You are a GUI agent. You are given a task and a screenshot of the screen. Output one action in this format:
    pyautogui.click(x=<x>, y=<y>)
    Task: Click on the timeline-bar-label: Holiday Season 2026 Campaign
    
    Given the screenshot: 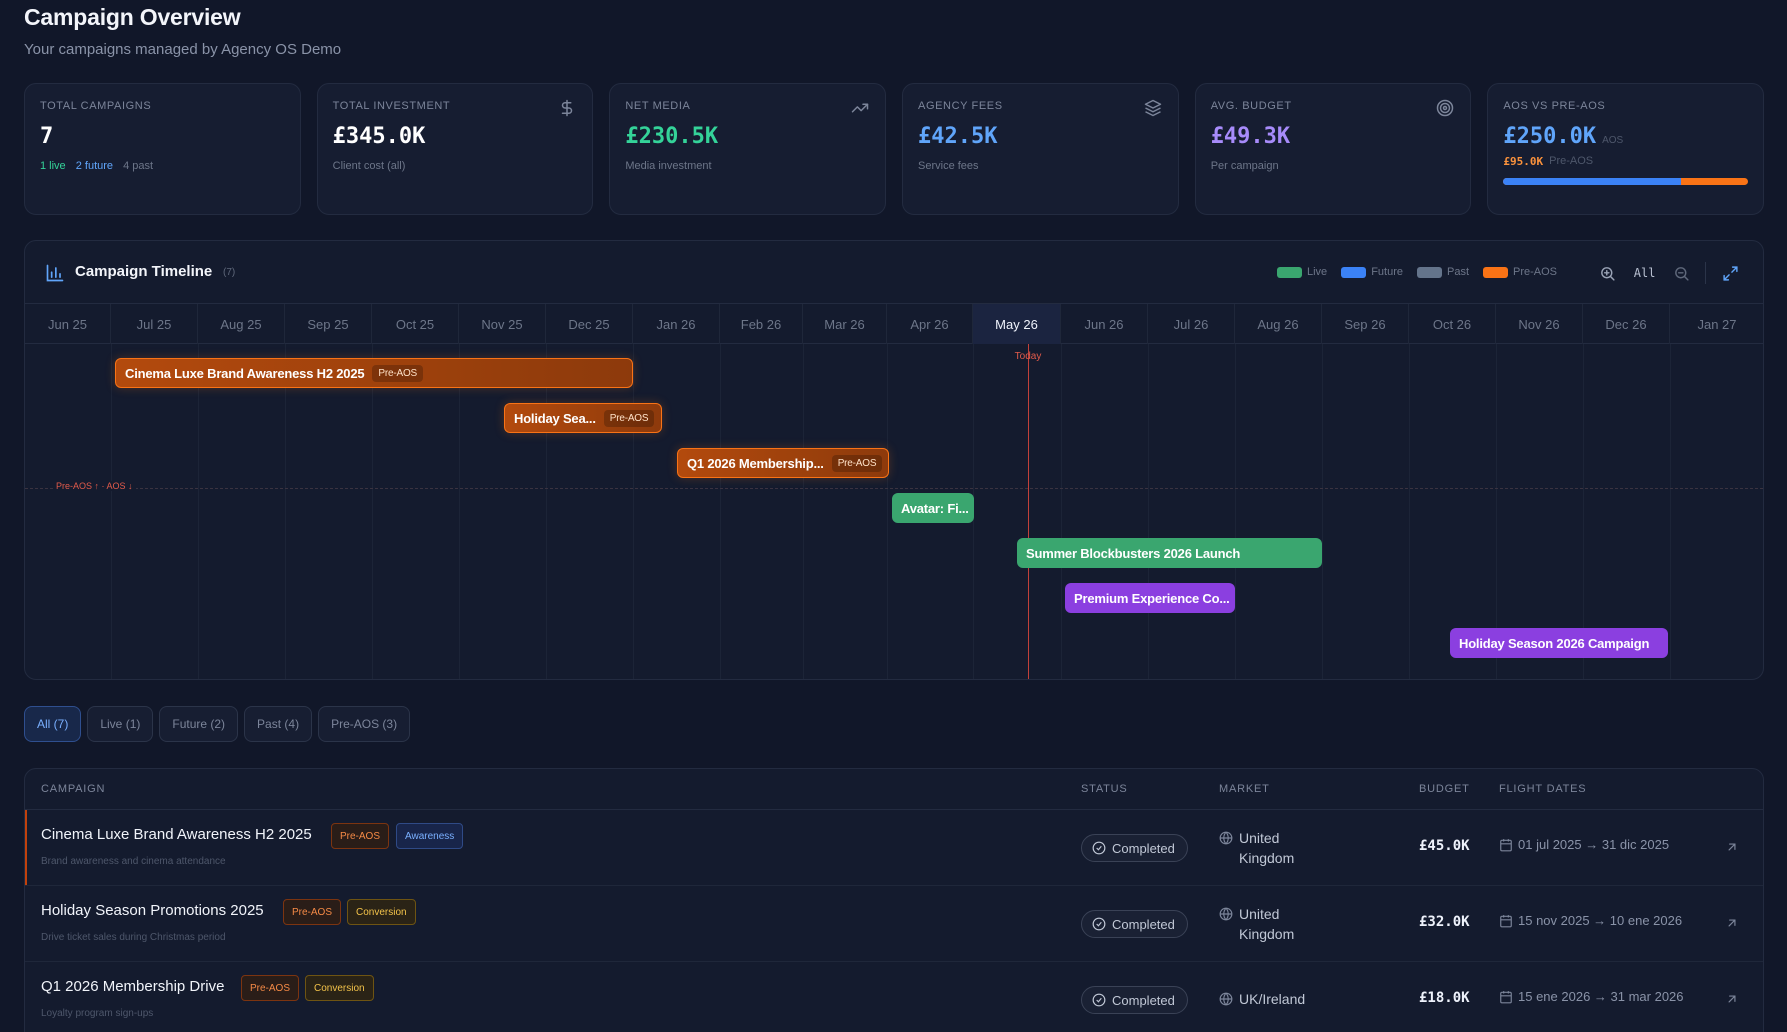 What is the action you would take?
    pyautogui.click(x=1554, y=643)
    